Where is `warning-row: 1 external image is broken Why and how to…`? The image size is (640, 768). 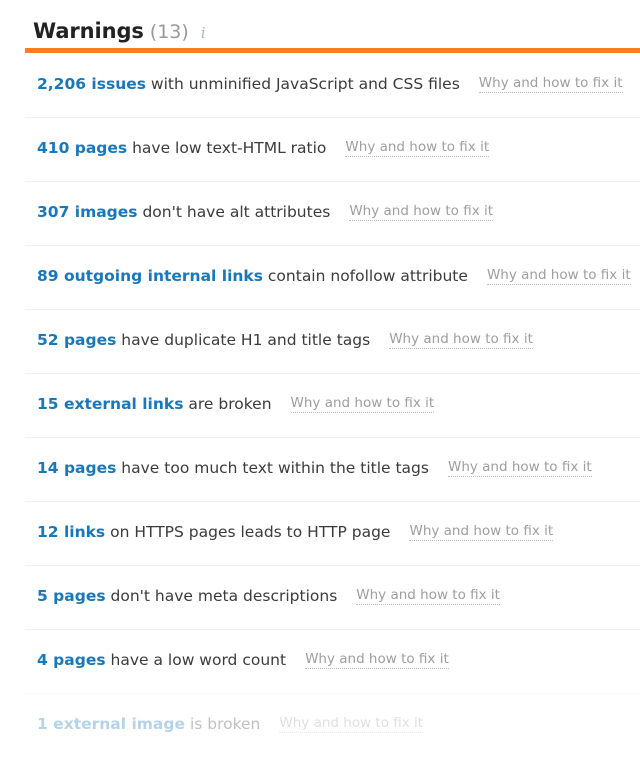
warning-row: 1 external image is broken Why and how to… is located at coordinates (320, 725).